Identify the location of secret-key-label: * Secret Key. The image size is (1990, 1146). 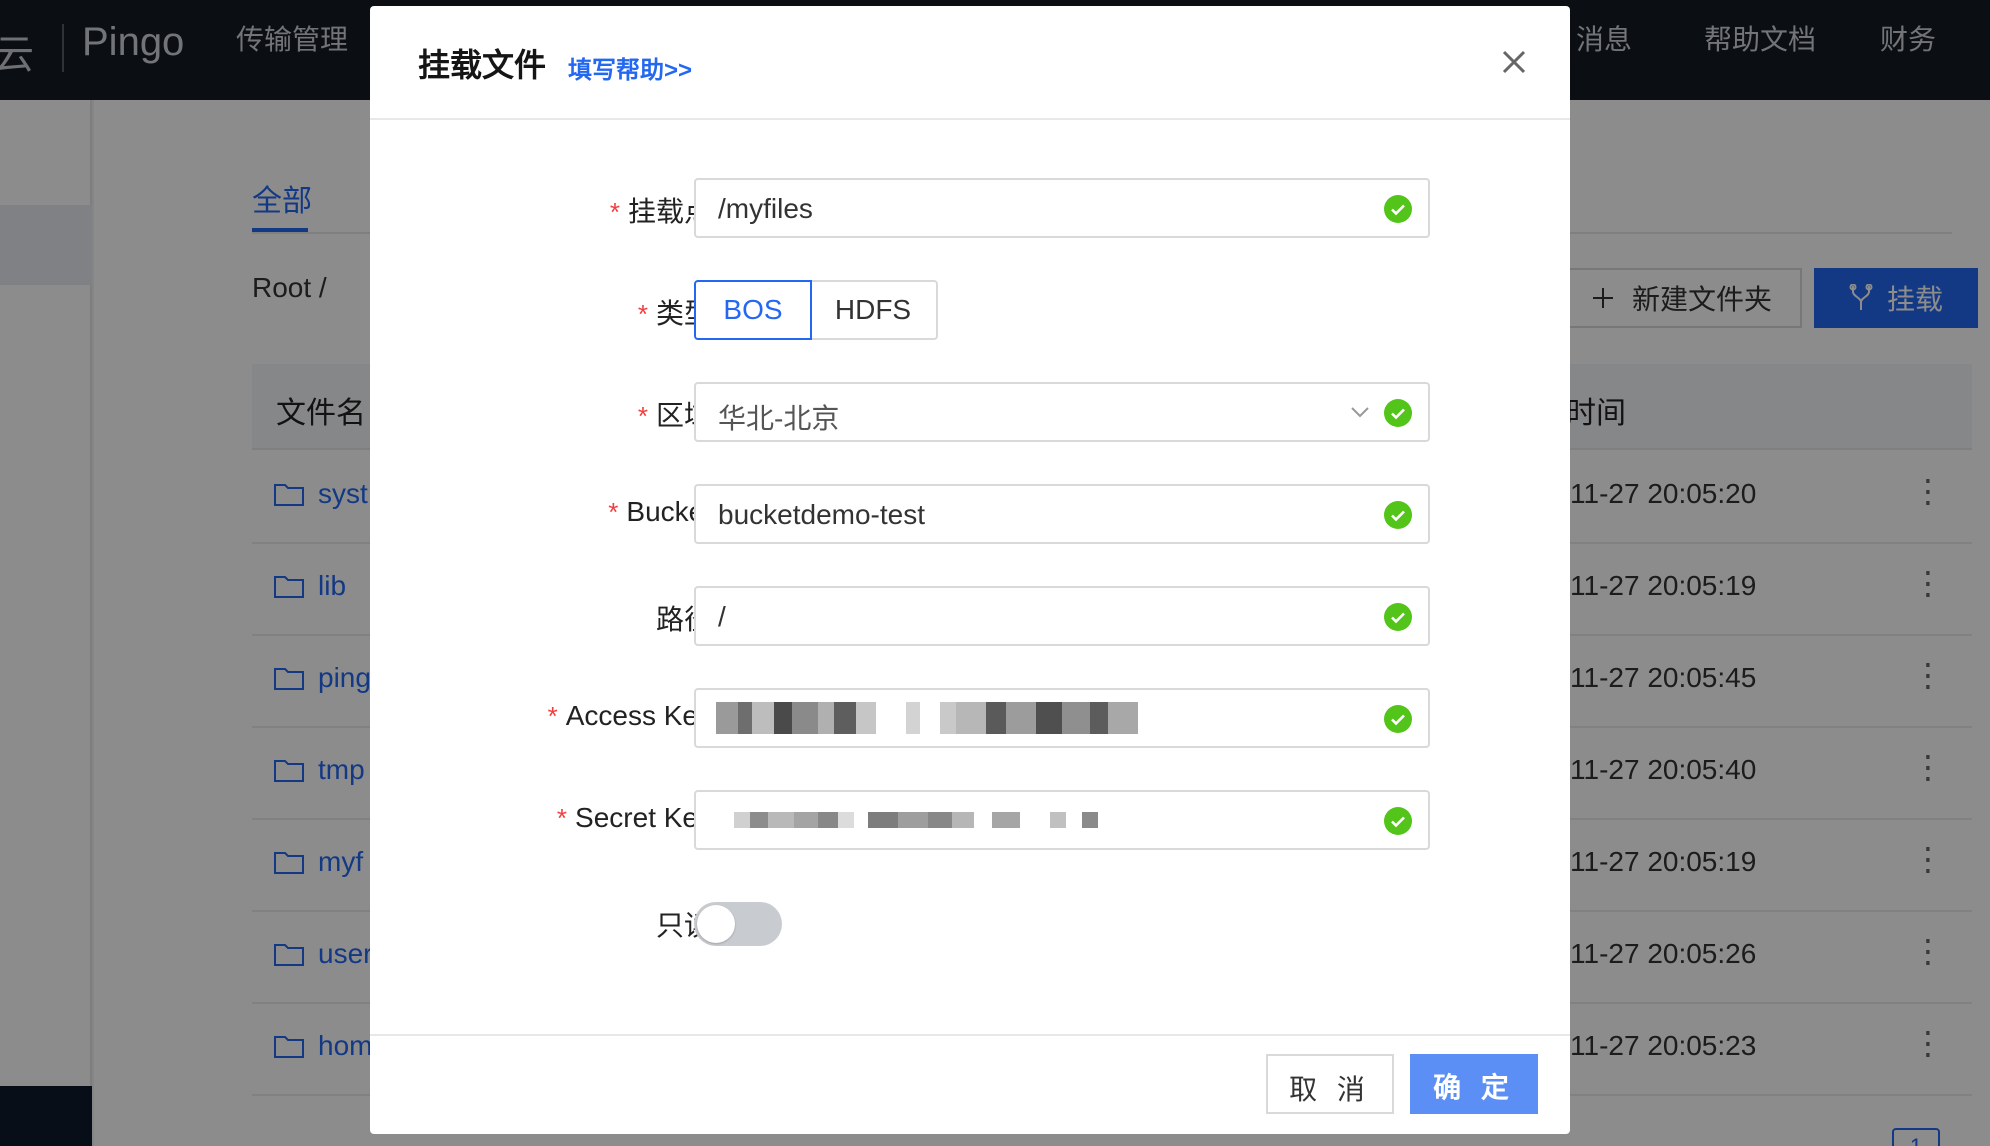
(634, 818).